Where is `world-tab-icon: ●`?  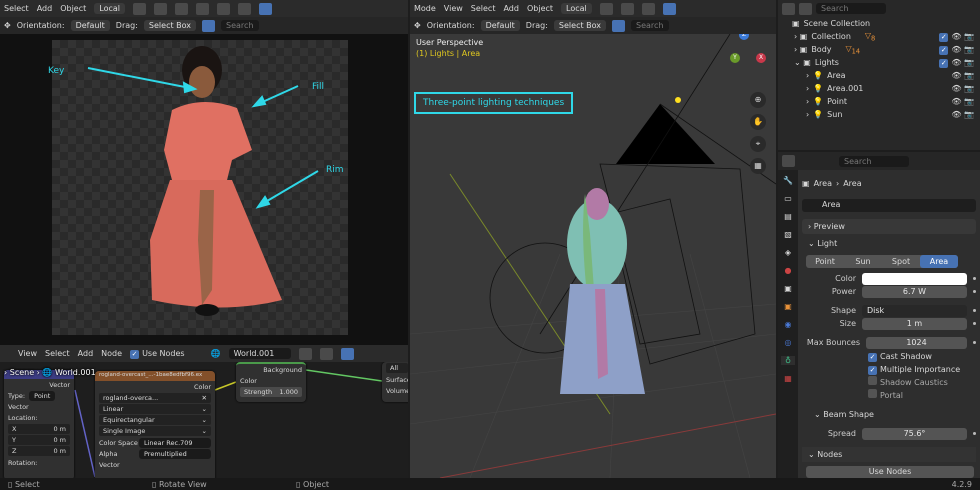 world-tab-icon: ● is located at coordinates (788, 270).